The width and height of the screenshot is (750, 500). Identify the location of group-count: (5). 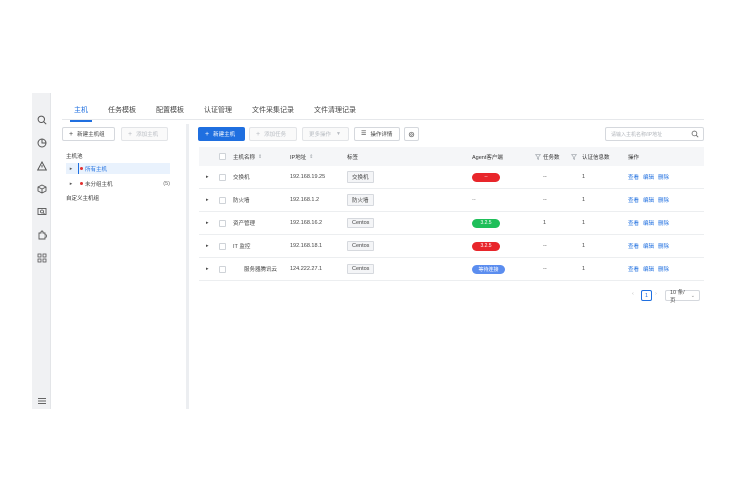
(166, 183).